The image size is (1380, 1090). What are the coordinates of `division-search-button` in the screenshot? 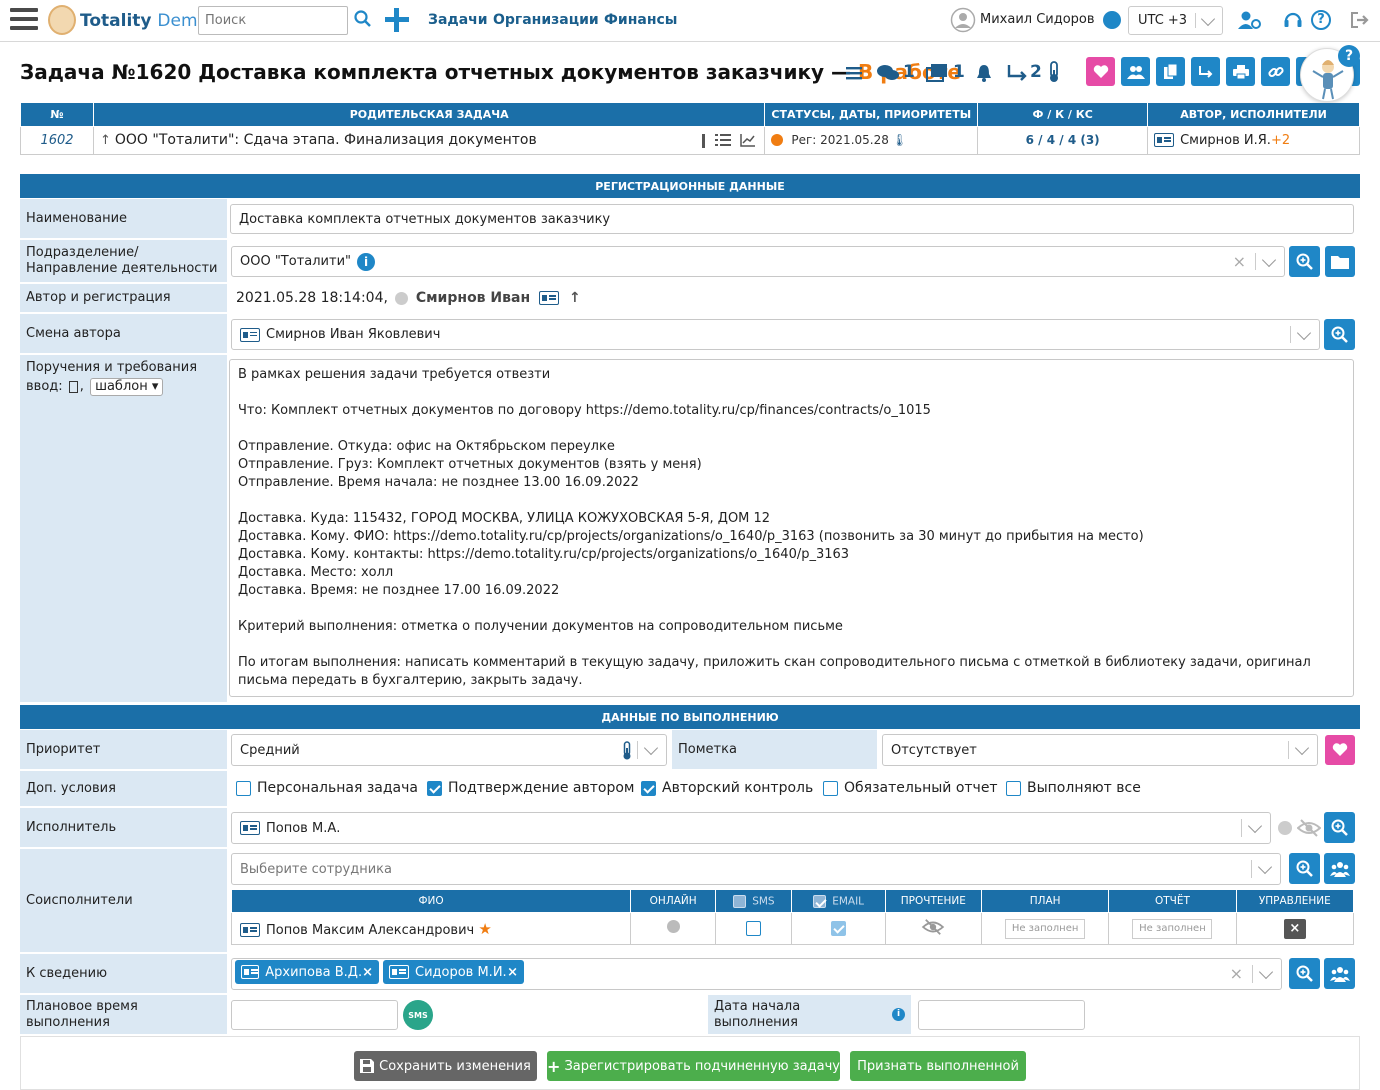 It's located at (1304, 261).